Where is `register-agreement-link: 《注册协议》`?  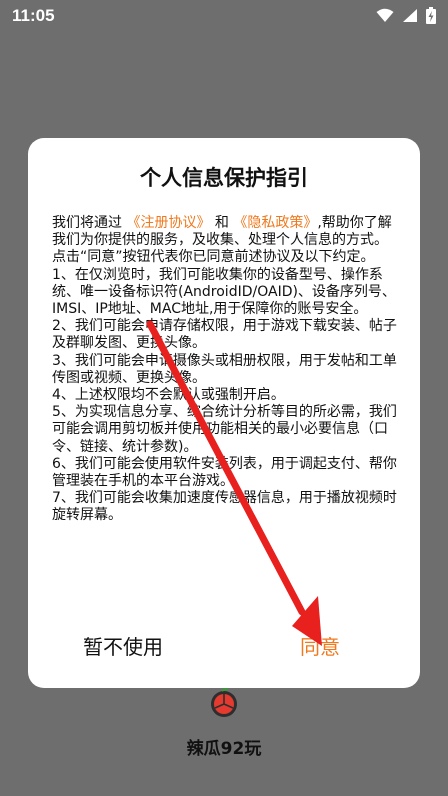
register-agreement-link: 《注册协议》 is located at coordinates (168, 223).